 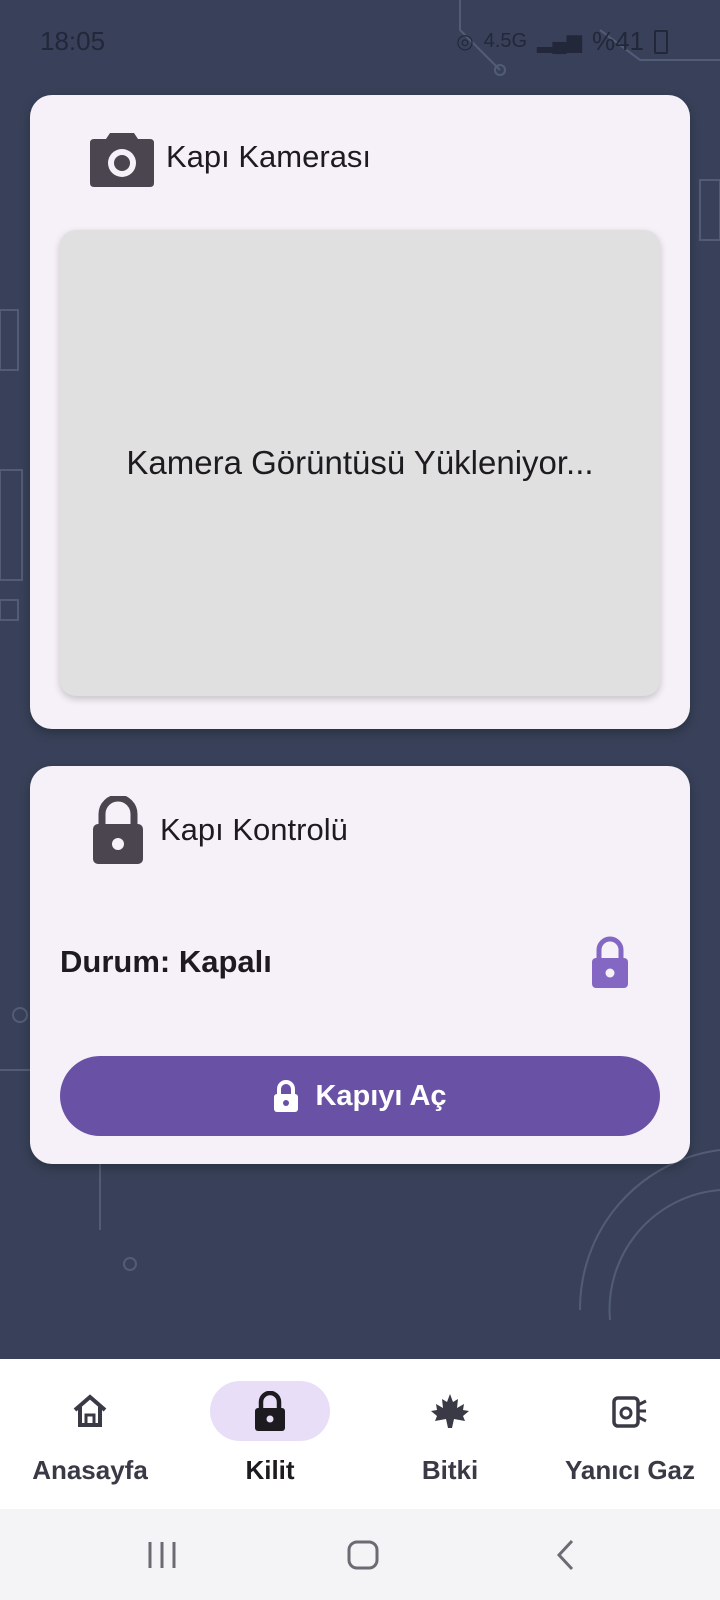 I want to click on nav-item-bitki: Bitki, so click(x=450, y=1434).